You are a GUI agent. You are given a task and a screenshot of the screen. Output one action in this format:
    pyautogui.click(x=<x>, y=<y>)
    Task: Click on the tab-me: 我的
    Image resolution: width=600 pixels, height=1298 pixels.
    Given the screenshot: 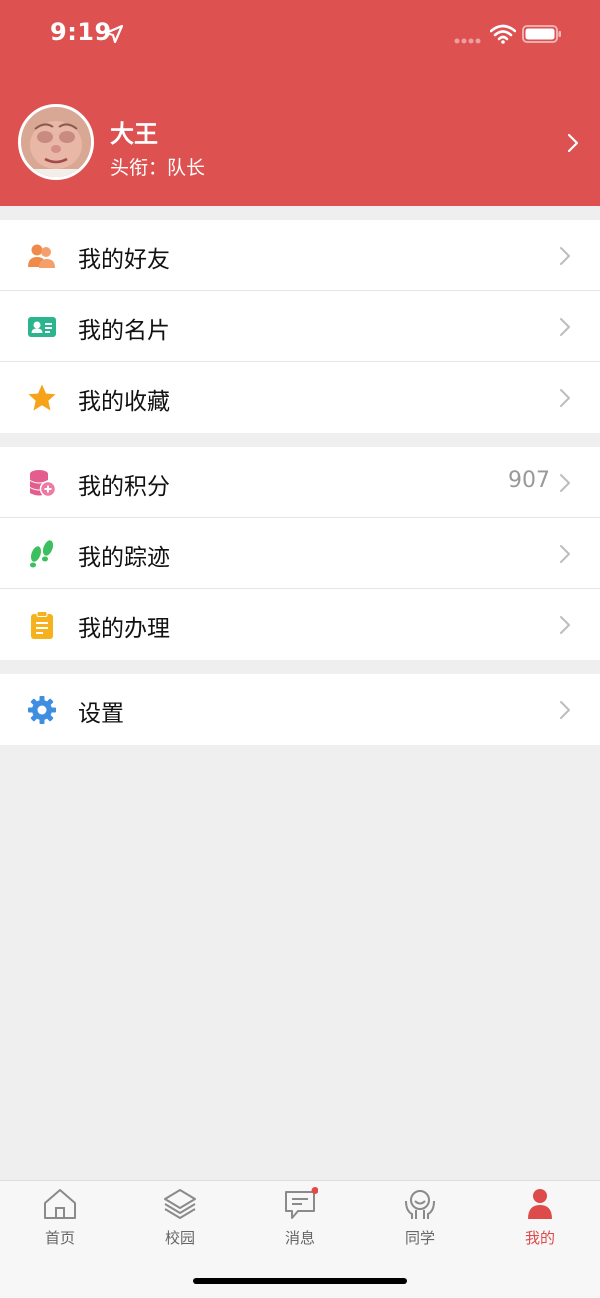 What is the action you would take?
    pyautogui.click(x=540, y=1219)
    